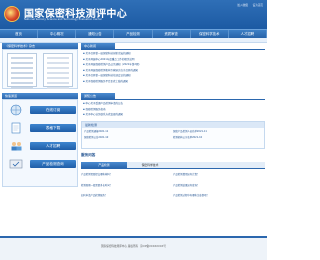  Describe the element at coordinates (58, 71) in the screenshot. I see `magazine-page-image` at that location.